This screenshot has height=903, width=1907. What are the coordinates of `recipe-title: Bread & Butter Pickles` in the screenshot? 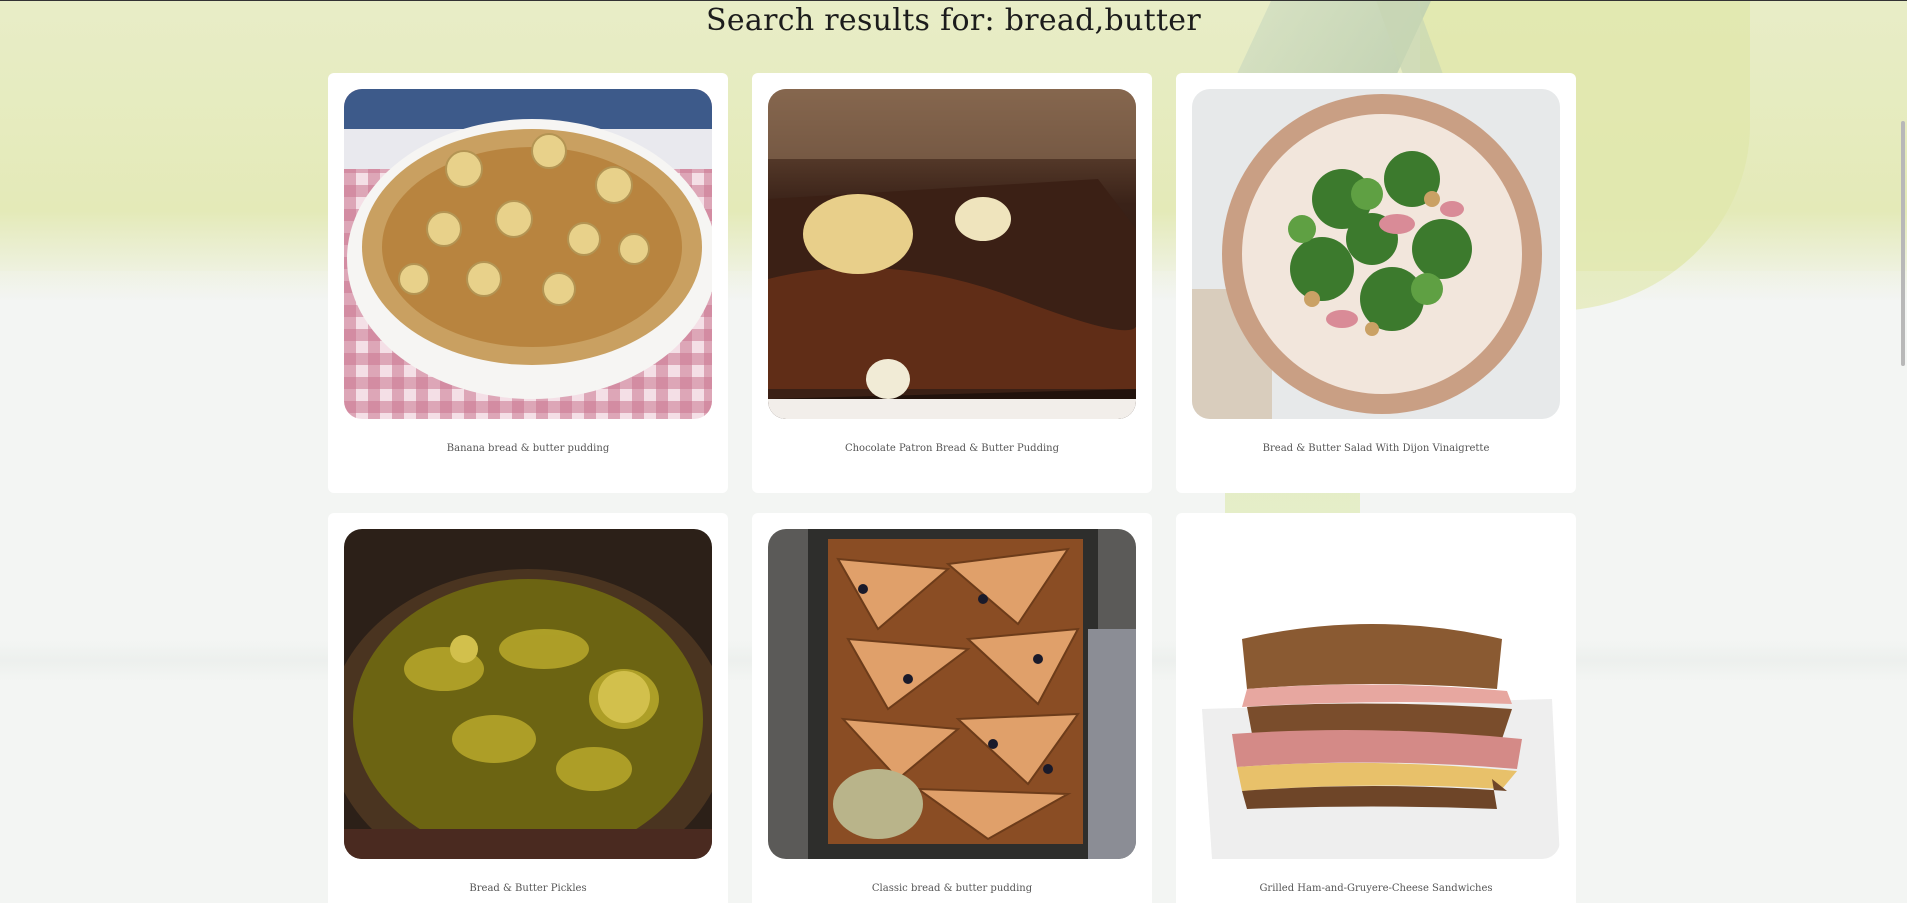 It's located at (528, 888).